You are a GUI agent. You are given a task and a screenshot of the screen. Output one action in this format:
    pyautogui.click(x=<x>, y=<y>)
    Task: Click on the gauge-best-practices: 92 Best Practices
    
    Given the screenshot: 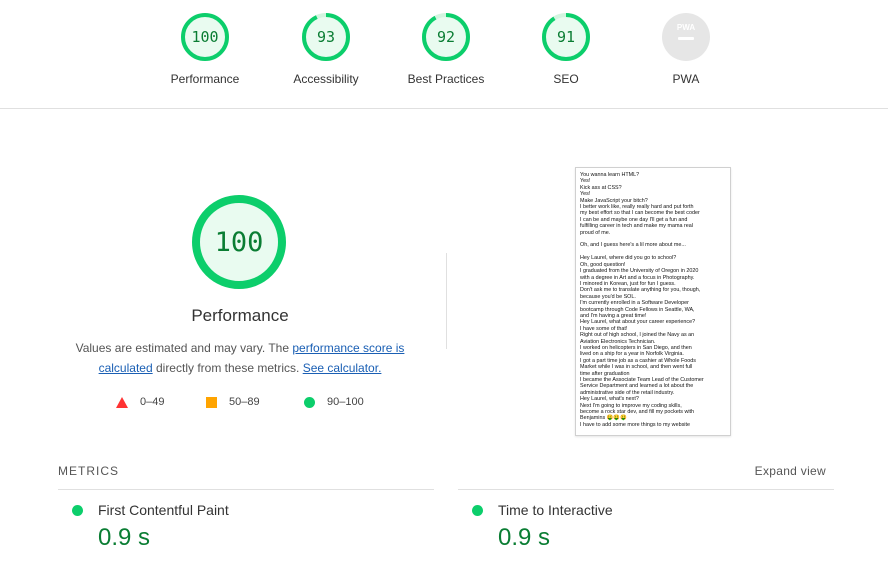 What is the action you would take?
    pyautogui.click(x=446, y=49)
    